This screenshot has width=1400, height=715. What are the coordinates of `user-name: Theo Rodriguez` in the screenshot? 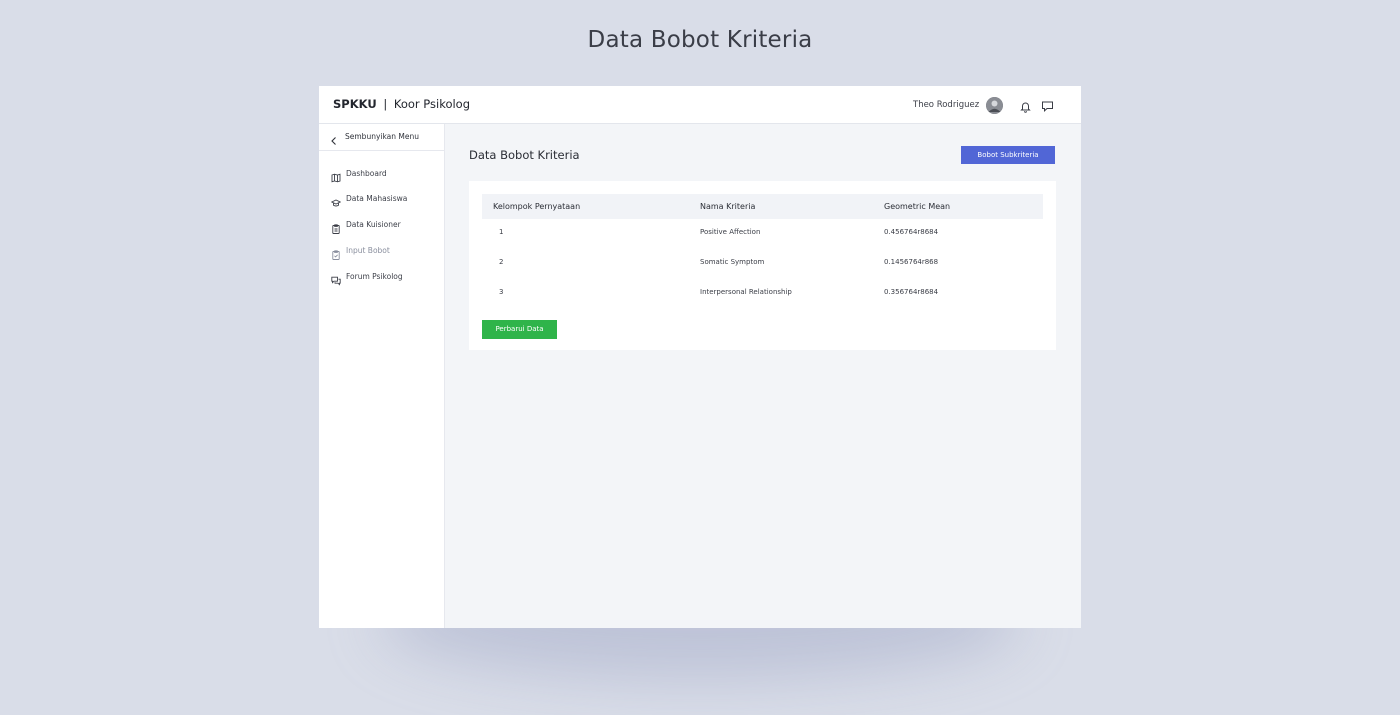 It's located at (946, 105).